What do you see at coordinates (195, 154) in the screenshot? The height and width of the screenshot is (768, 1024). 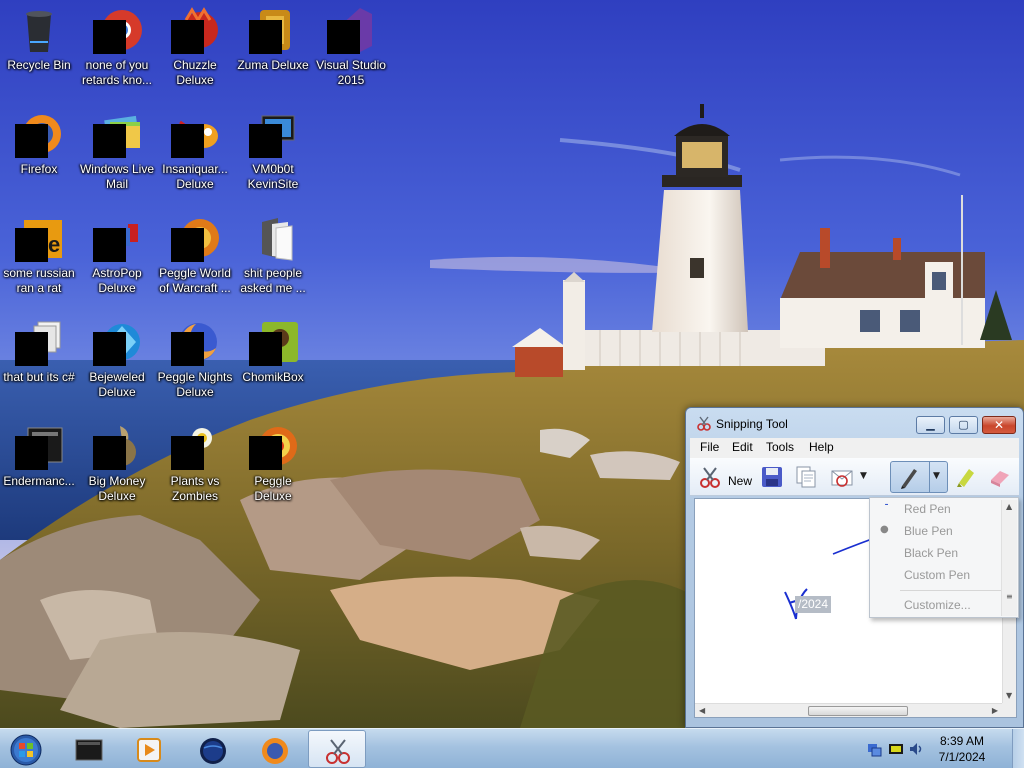 I see `desktop-icon-insaniquarium: Insaniquar... Deluxe` at bounding box center [195, 154].